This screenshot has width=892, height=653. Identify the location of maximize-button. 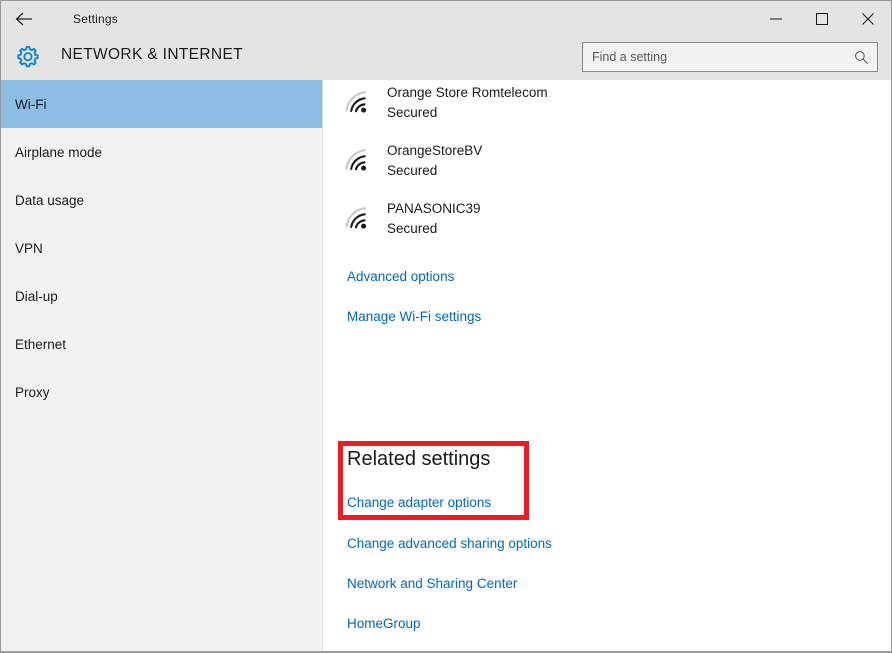
(822, 19).